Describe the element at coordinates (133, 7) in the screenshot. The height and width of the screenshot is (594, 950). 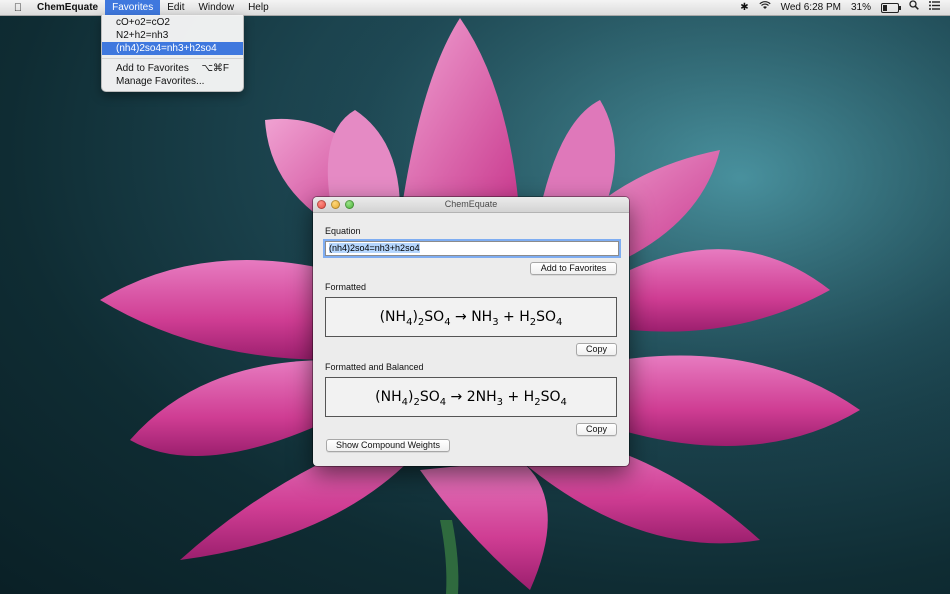
I see `menu-favorites: Favorites` at that location.